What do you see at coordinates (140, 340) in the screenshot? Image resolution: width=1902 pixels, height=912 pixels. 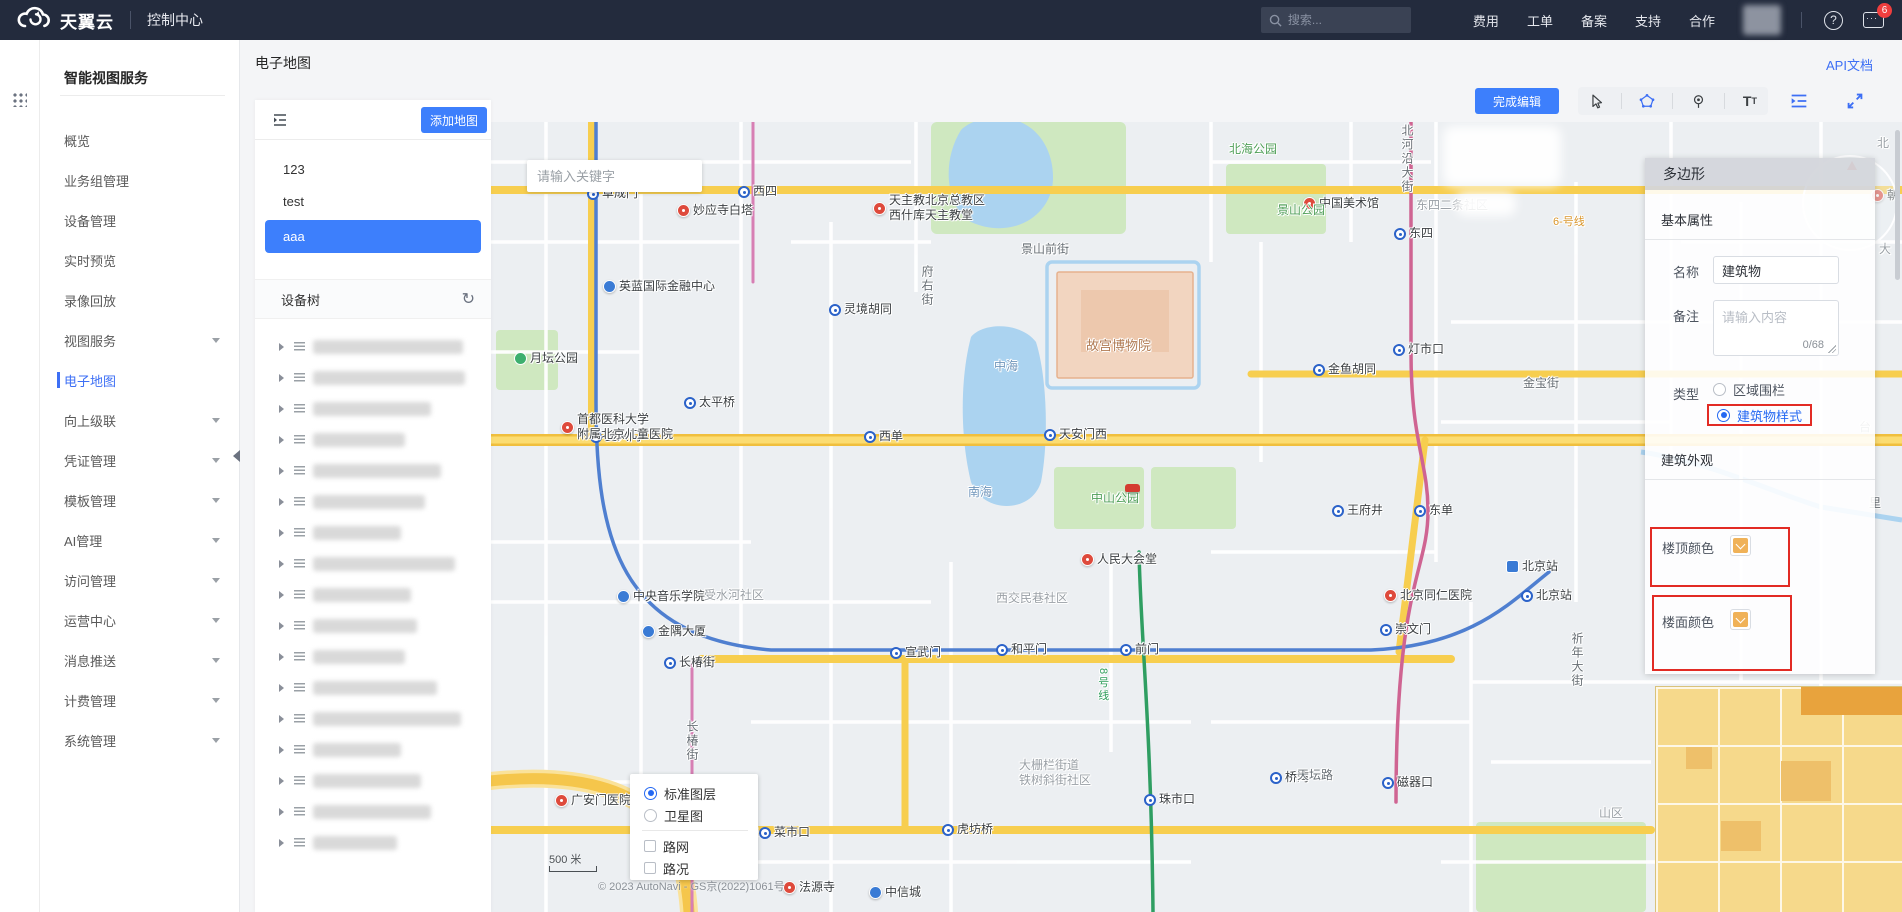 I see `sidebar-item-5: 视图服务` at bounding box center [140, 340].